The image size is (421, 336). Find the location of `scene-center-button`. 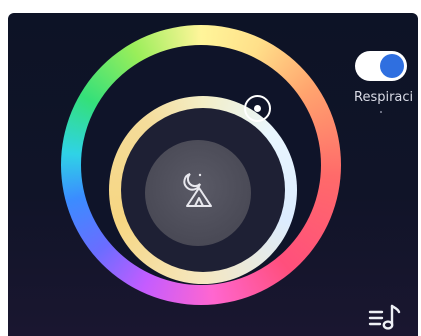

scene-center-button is located at coordinates (198, 193).